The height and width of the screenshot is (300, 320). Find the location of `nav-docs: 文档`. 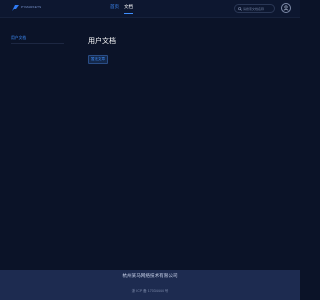

nav-docs: 文档 is located at coordinates (128, 9).